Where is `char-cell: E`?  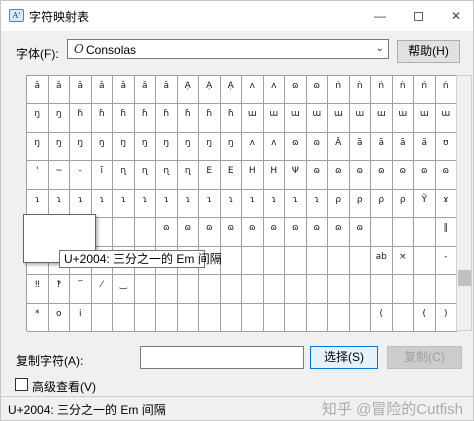
char-cell: E is located at coordinates (231, 175).